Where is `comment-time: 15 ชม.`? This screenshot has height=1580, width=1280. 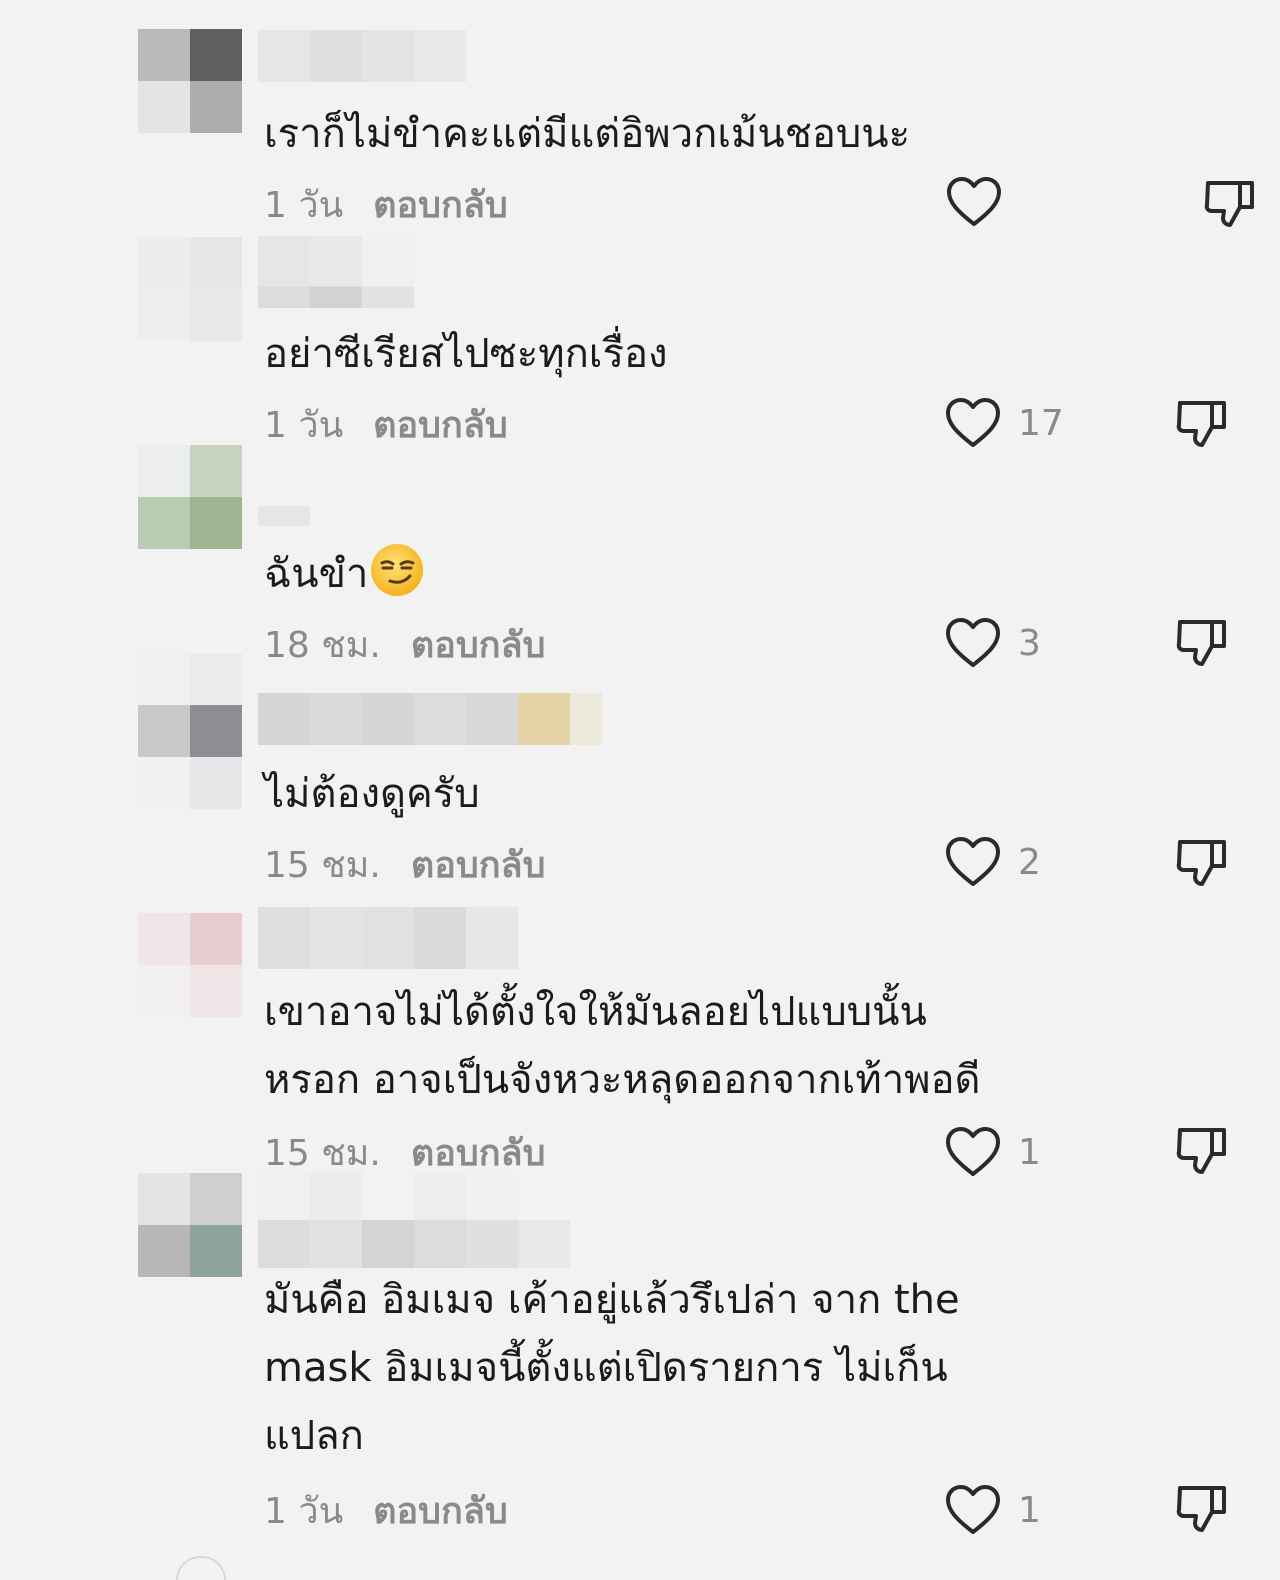
comment-time: 15 ชม. is located at coordinates (322, 865).